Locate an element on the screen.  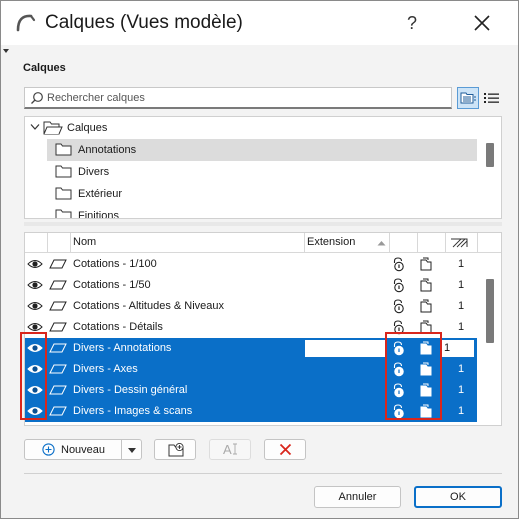
tree-item-label: Extérieur is located at coordinates (100, 194).